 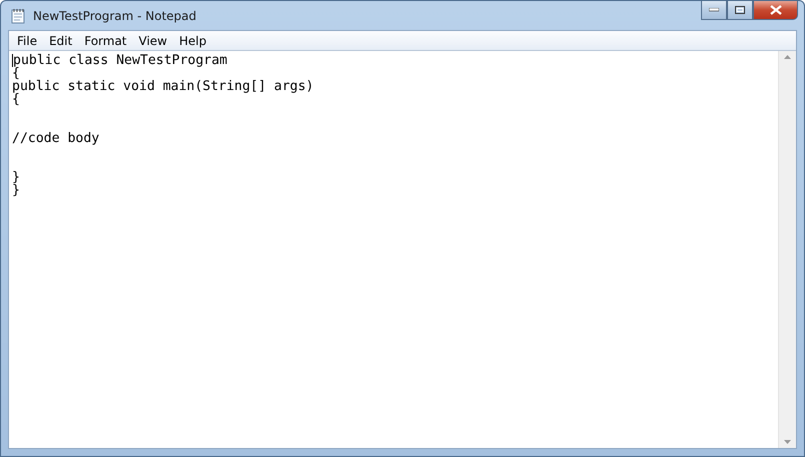 I want to click on maximize-icon, so click(x=740, y=10).